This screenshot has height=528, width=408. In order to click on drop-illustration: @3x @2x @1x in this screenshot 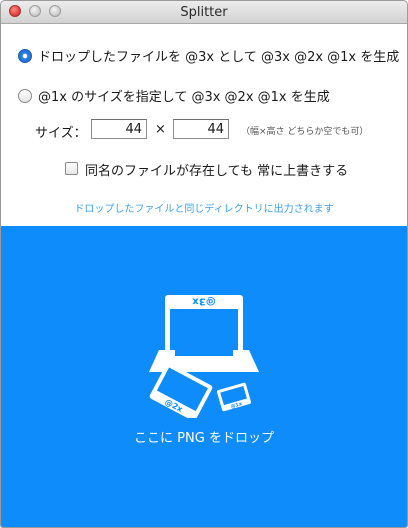, I will do `click(204, 356)`.